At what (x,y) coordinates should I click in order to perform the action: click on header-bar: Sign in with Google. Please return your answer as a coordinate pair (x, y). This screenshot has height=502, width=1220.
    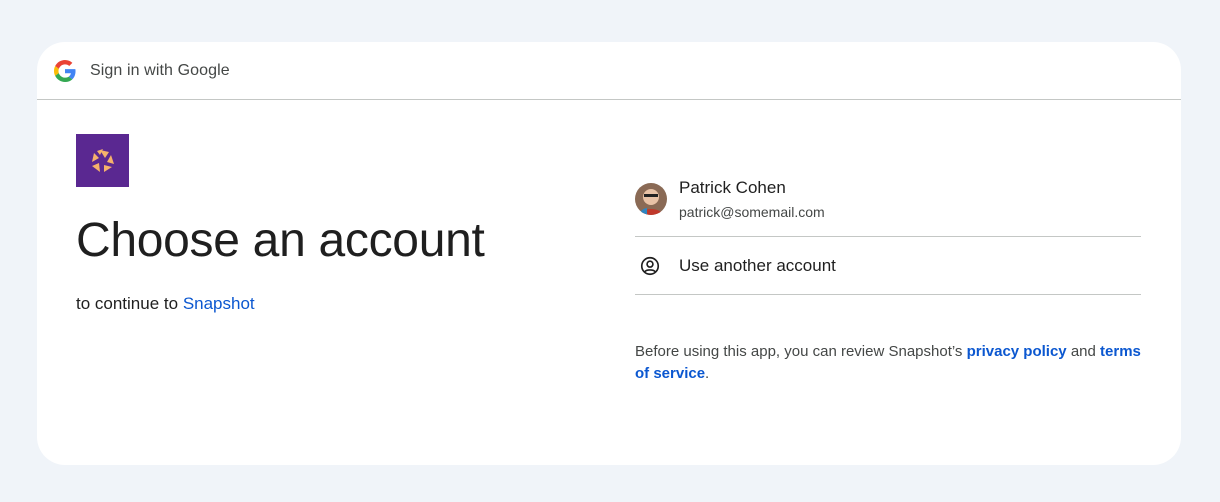
    Looking at the image, I should click on (609, 71).